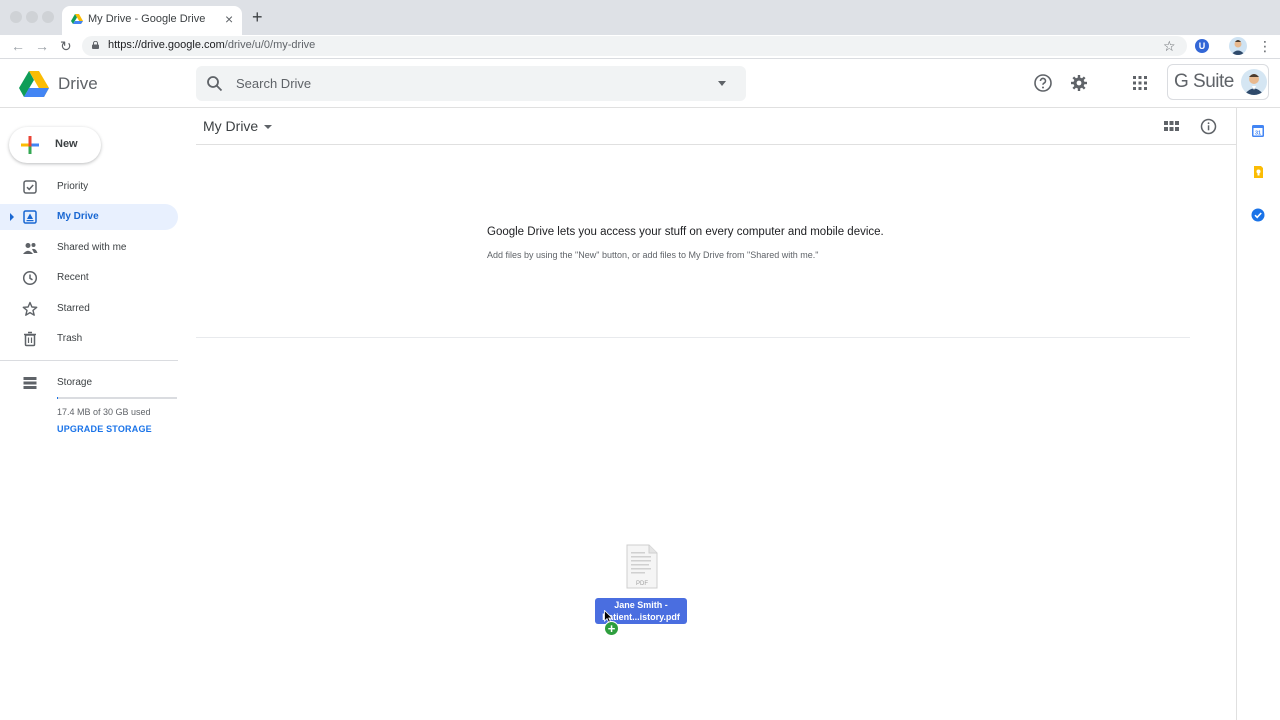 The height and width of the screenshot is (720, 1280). I want to click on sidebar-item-label: Storage, so click(75, 382).